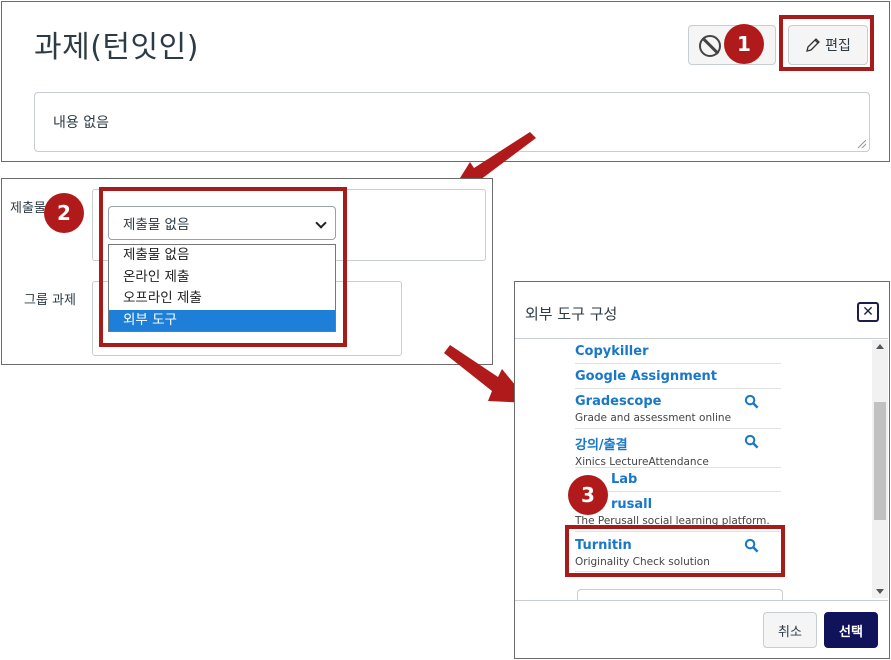 This screenshot has width=891, height=660. I want to click on tool-description: Xinics LectureAttendance, so click(642, 462).